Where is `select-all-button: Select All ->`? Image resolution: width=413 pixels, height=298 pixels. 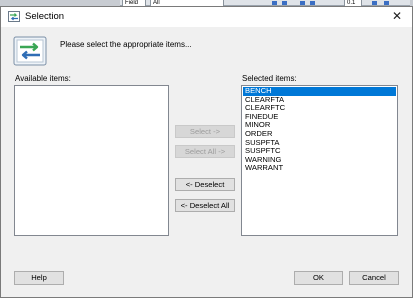 select-all-button: Select All -> is located at coordinates (205, 151).